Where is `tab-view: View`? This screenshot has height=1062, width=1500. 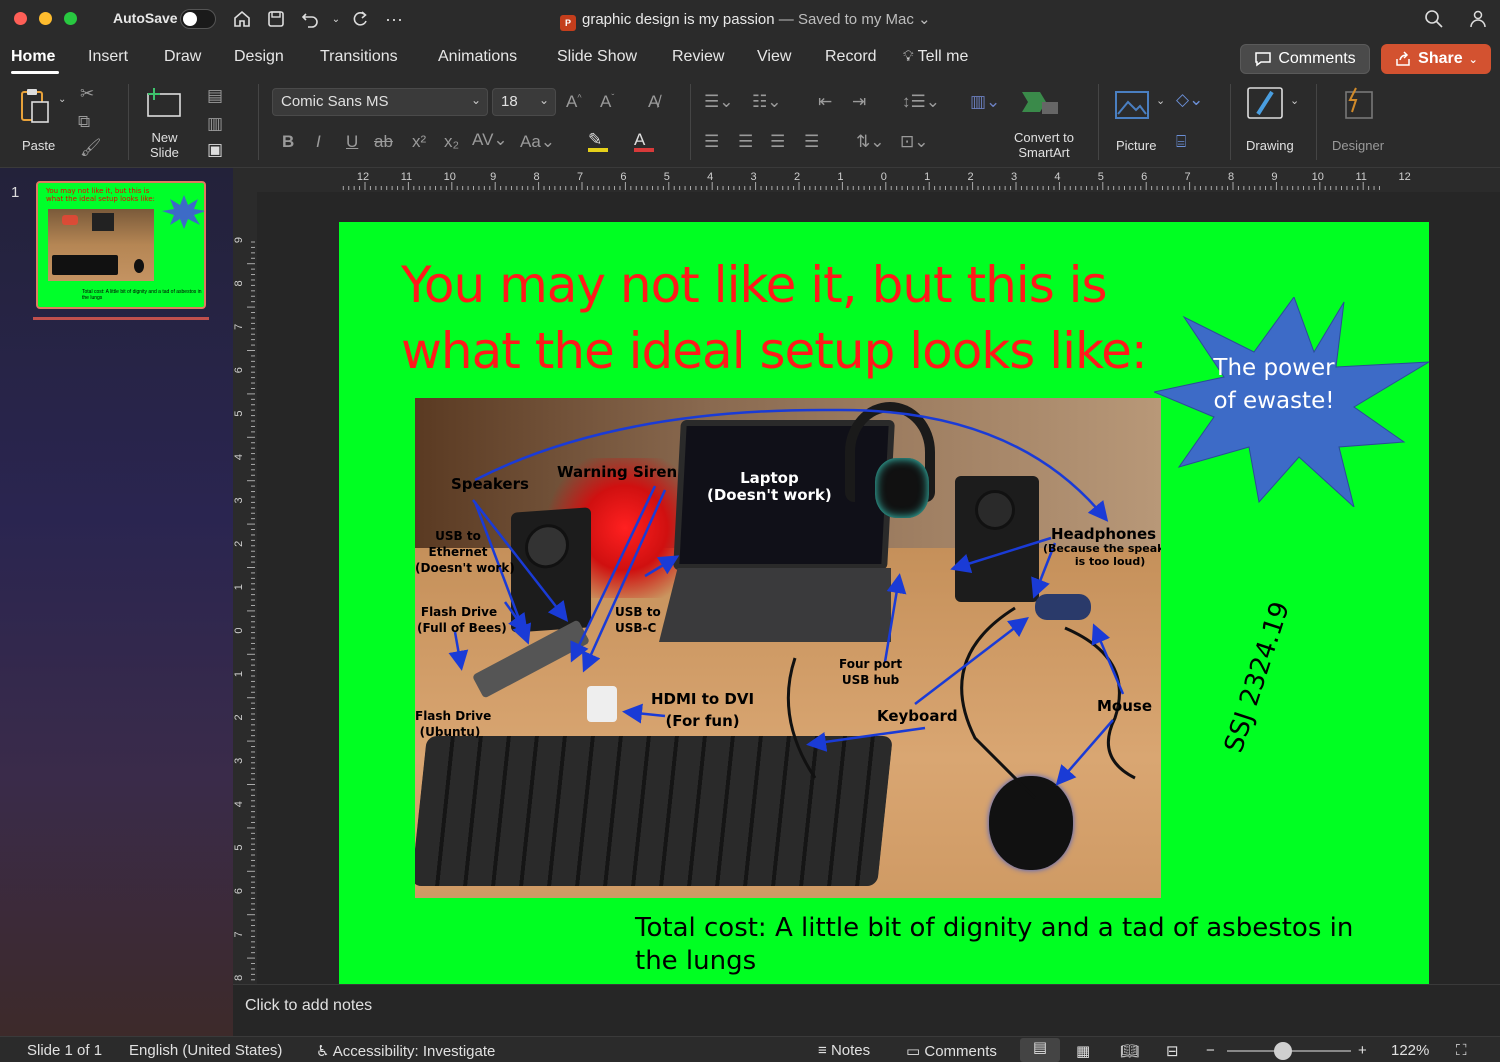
tab-view: View is located at coordinates (774, 57).